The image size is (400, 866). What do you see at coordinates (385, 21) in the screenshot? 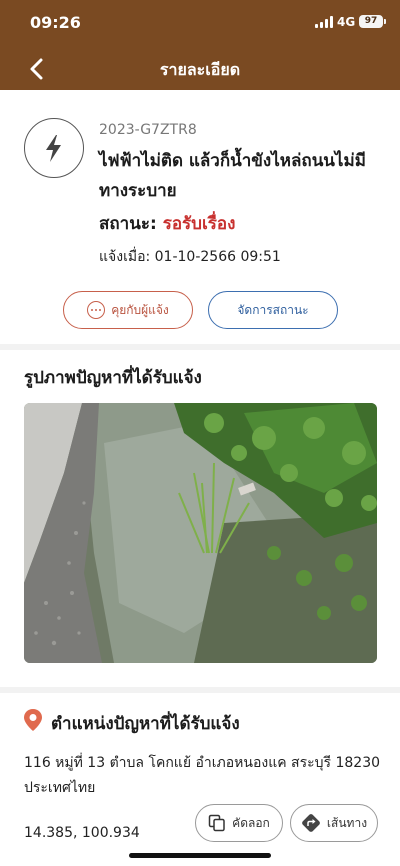
I see `battery-cap` at bounding box center [385, 21].